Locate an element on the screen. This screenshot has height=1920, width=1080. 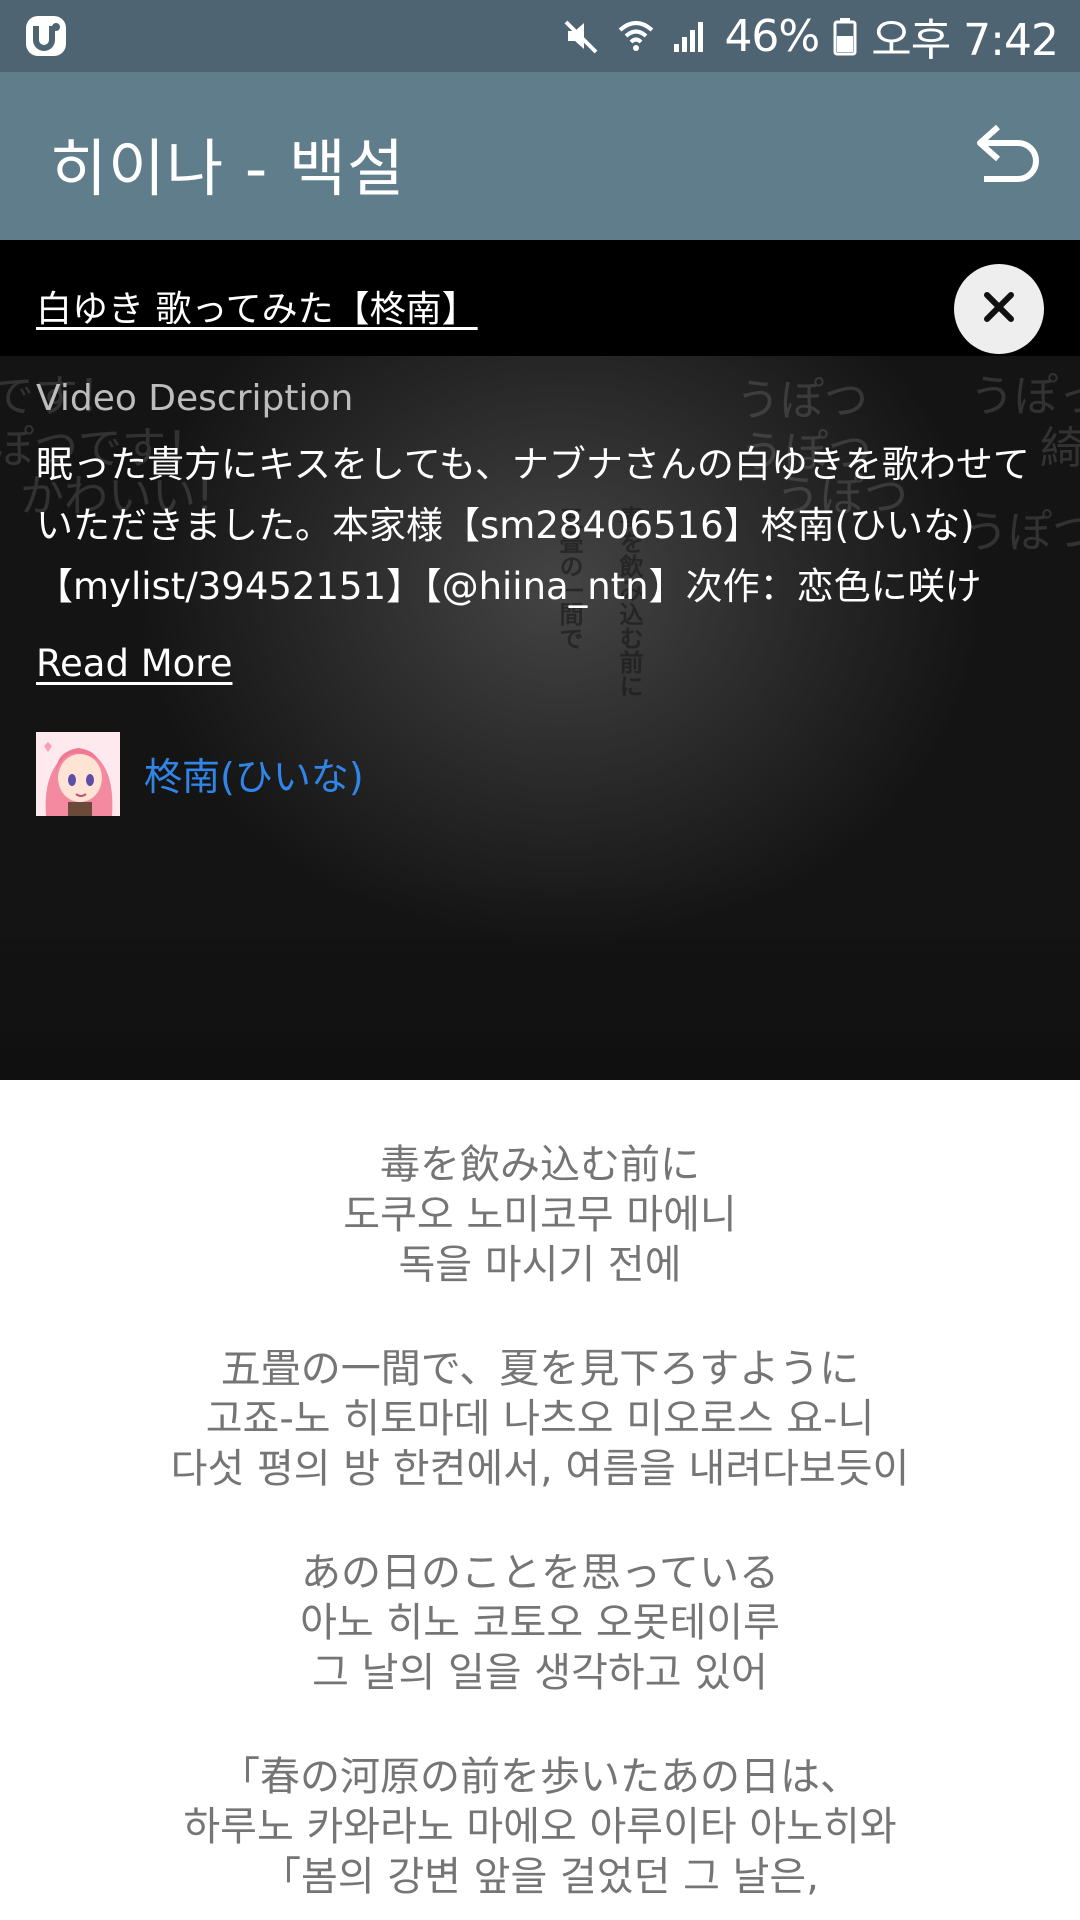
u-logo-icon is located at coordinates (46, 36).